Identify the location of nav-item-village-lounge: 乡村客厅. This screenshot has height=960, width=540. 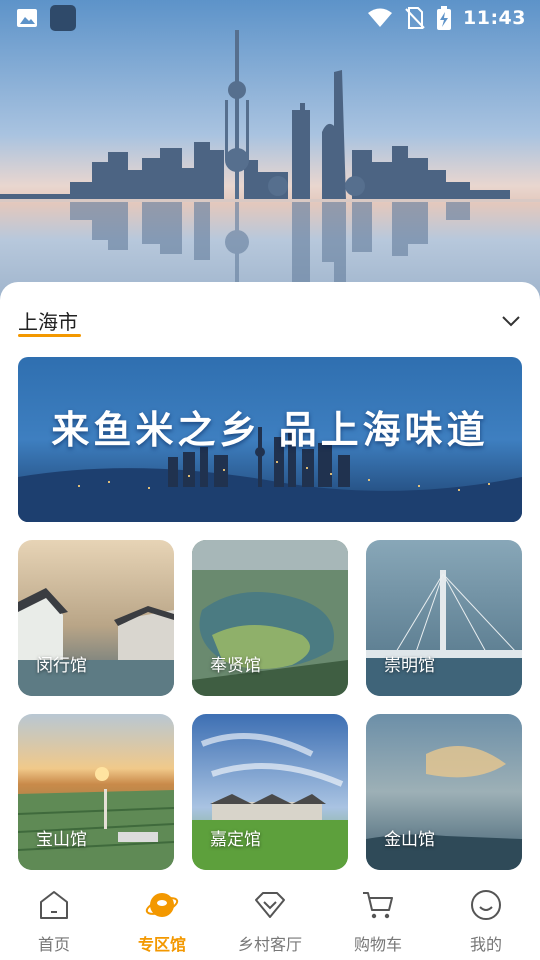
(270, 920).